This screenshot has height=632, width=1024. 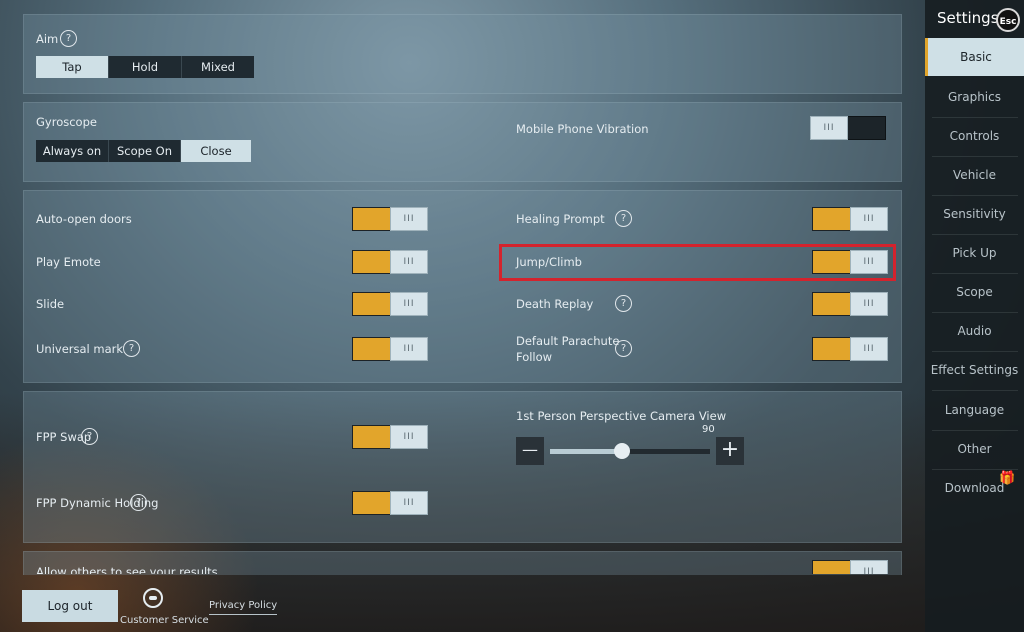 What do you see at coordinates (623, 348) in the screenshot?
I see `default-parachute-follow-help-icon: ?` at bounding box center [623, 348].